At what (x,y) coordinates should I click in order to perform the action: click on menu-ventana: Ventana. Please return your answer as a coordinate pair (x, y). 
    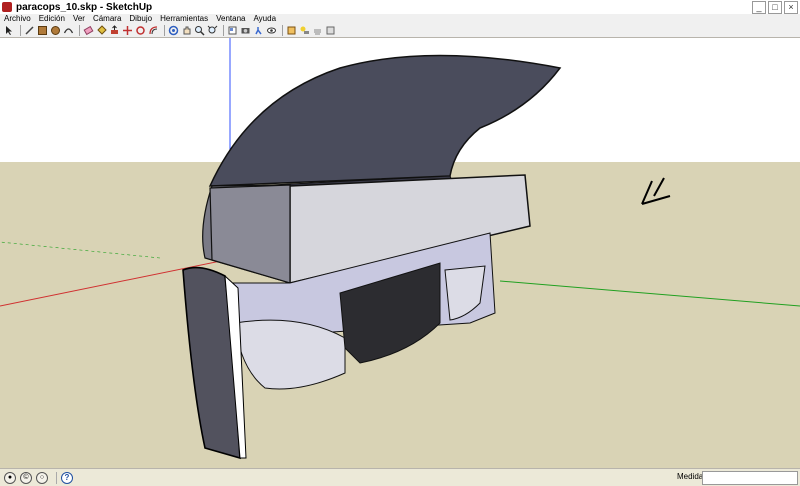
    Looking at the image, I should click on (230, 18).